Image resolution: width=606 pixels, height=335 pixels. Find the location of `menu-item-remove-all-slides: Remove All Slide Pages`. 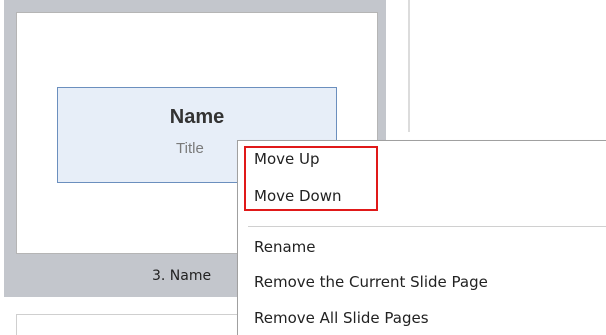

menu-item-remove-all-slides: Remove All Slide Pages is located at coordinates (341, 318).